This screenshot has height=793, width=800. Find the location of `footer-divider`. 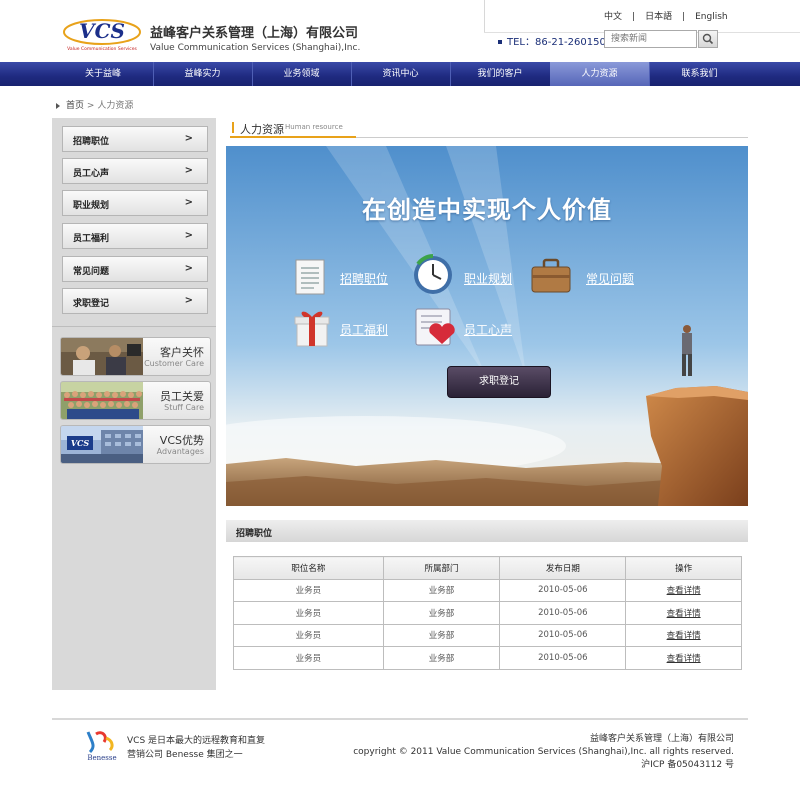

footer-divider is located at coordinates (400, 719).